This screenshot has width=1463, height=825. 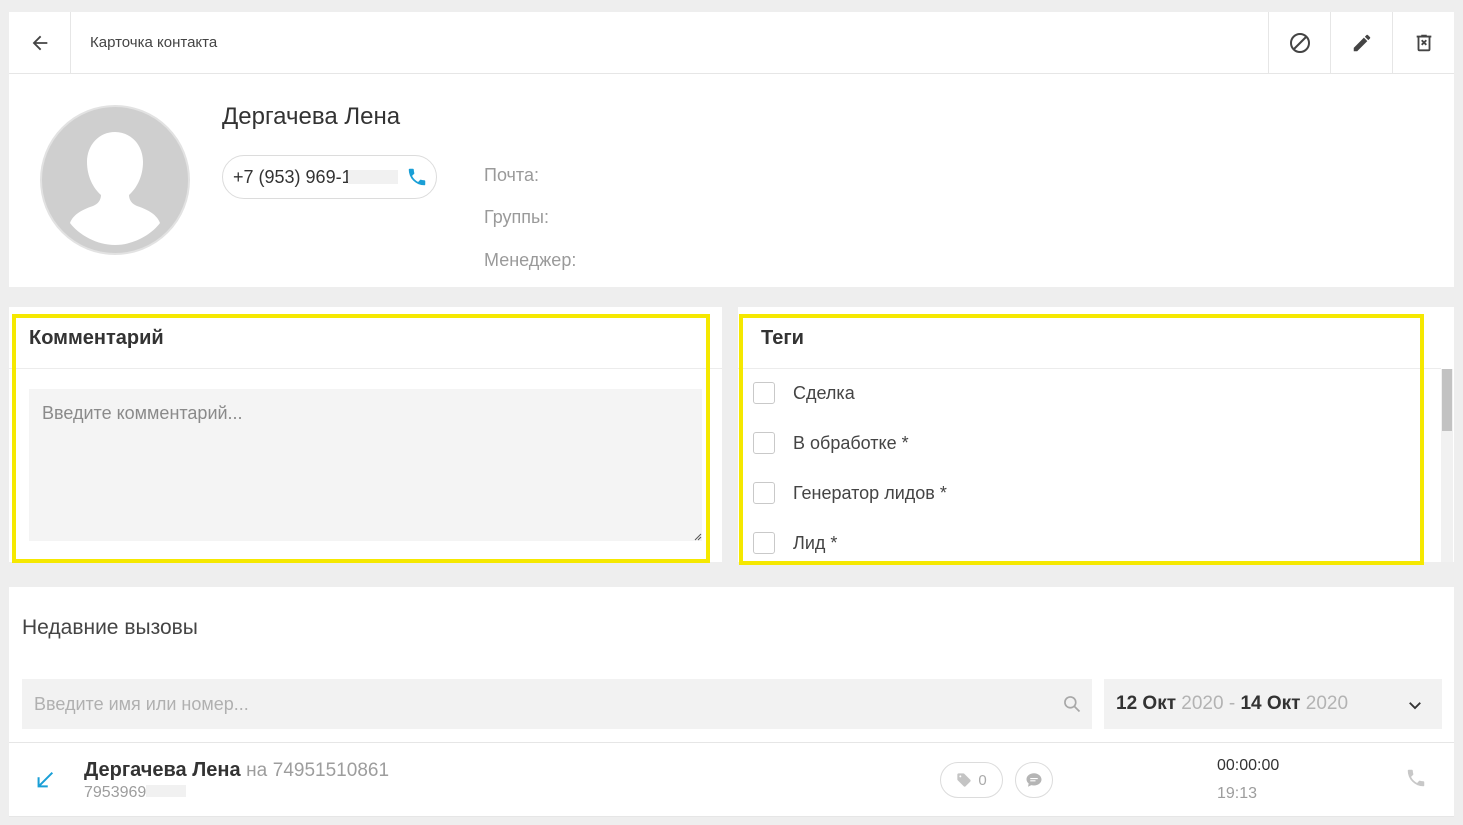 I want to click on manager-label: Менеджер:, so click(x=530, y=260).